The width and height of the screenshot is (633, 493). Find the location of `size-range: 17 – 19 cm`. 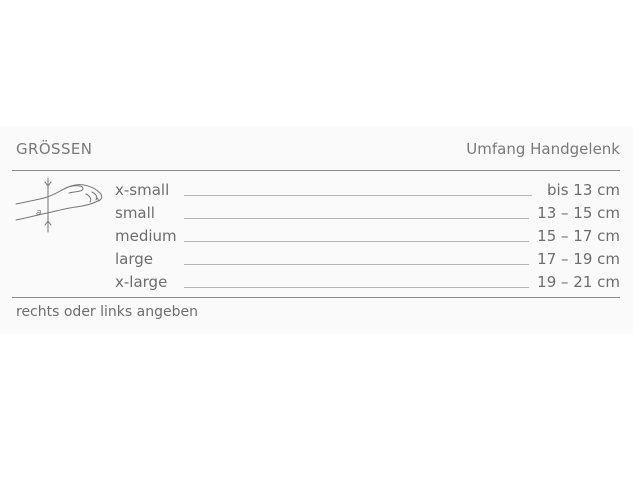

size-range: 17 – 19 cm is located at coordinates (578, 259).